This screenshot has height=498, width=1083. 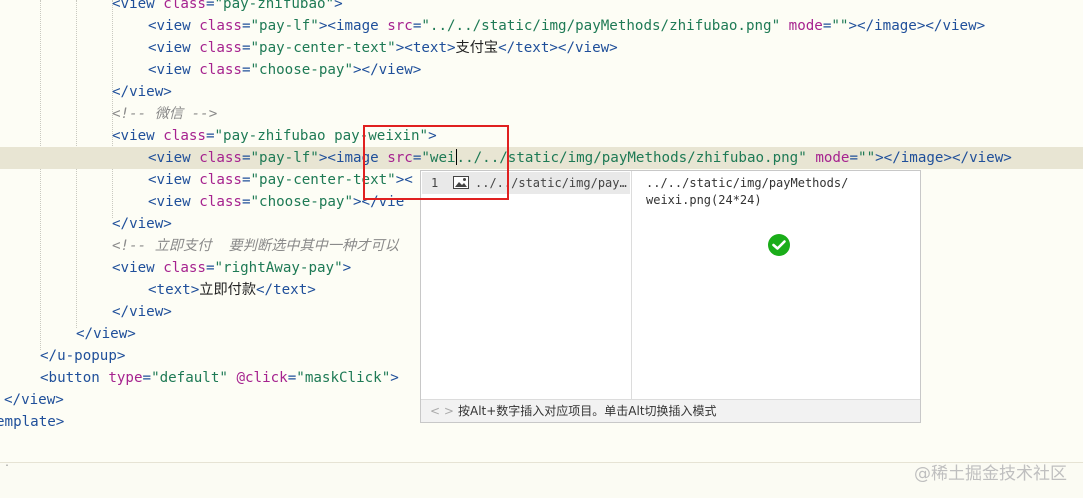 I want to click on popup-footer: < > 按Alt+数字插入对应项目。单击Alt切换插入模式, so click(x=670, y=410).